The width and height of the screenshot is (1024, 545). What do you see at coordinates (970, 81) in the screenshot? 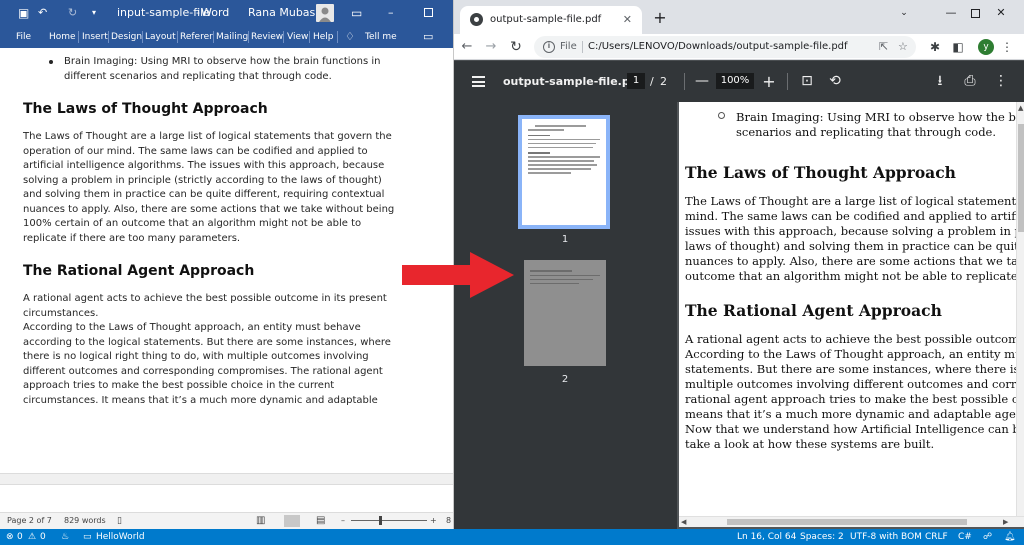
I see `print-icon: ⎙` at bounding box center [970, 81].